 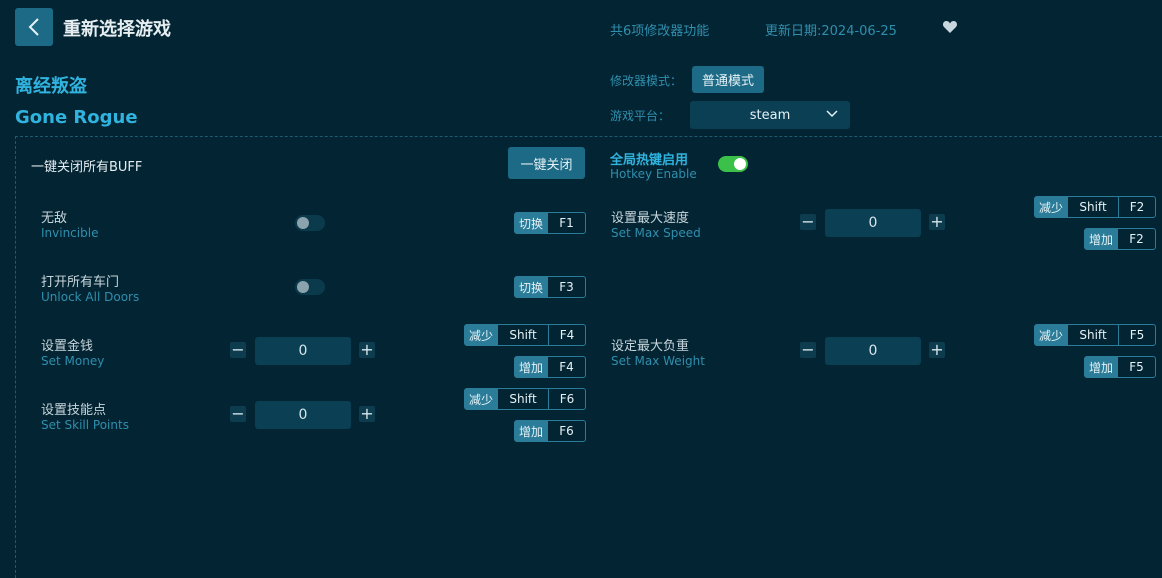 What do you see at coordinates (87, 167) in the screenshot?
I see `close-all-label: 一键关闭所有BUFF` at bounding box center [87, 167].